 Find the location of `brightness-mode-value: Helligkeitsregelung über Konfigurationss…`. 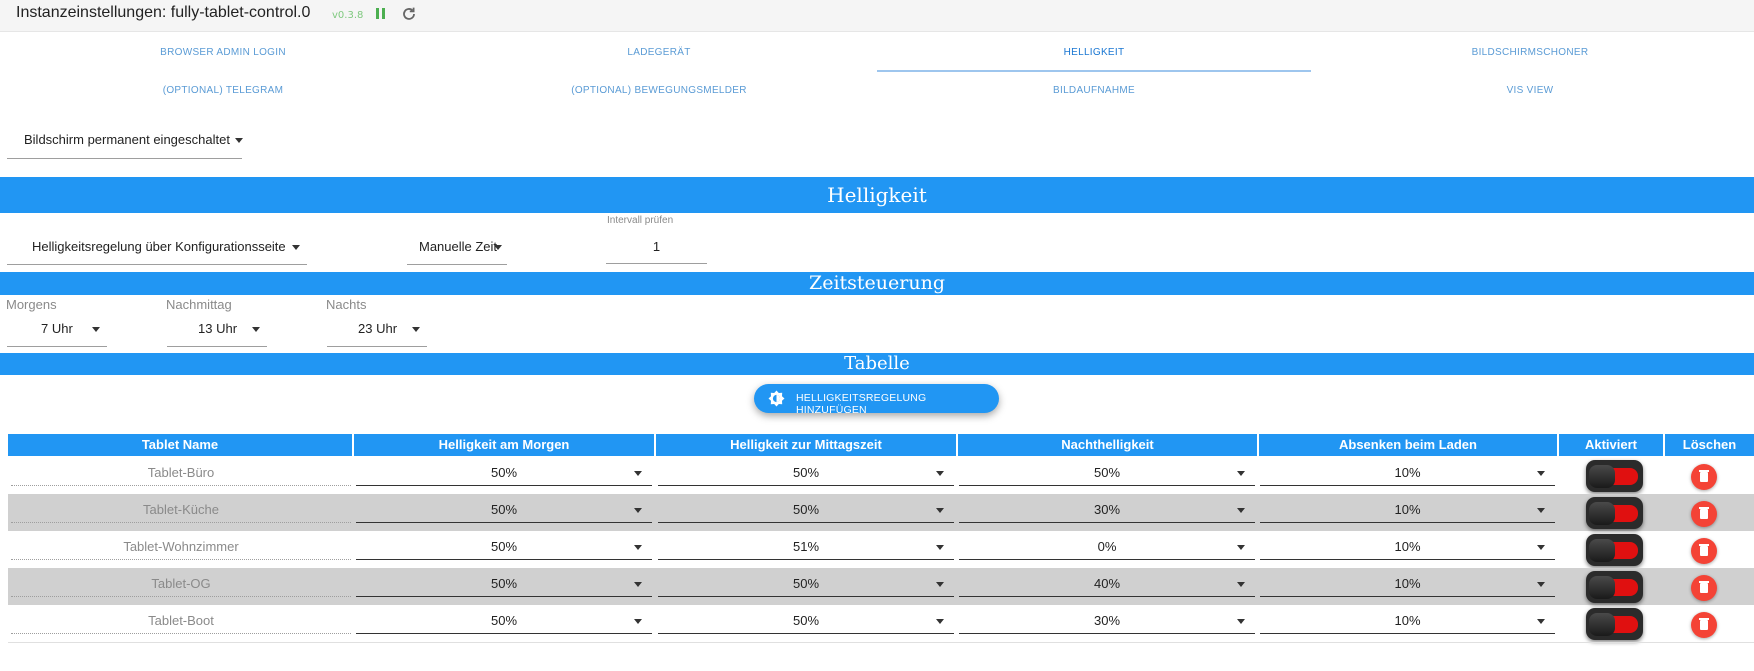

brightness-mode-value: Helligkeitsregelung über Konfigurationss… is located at coordinates (159, 246).